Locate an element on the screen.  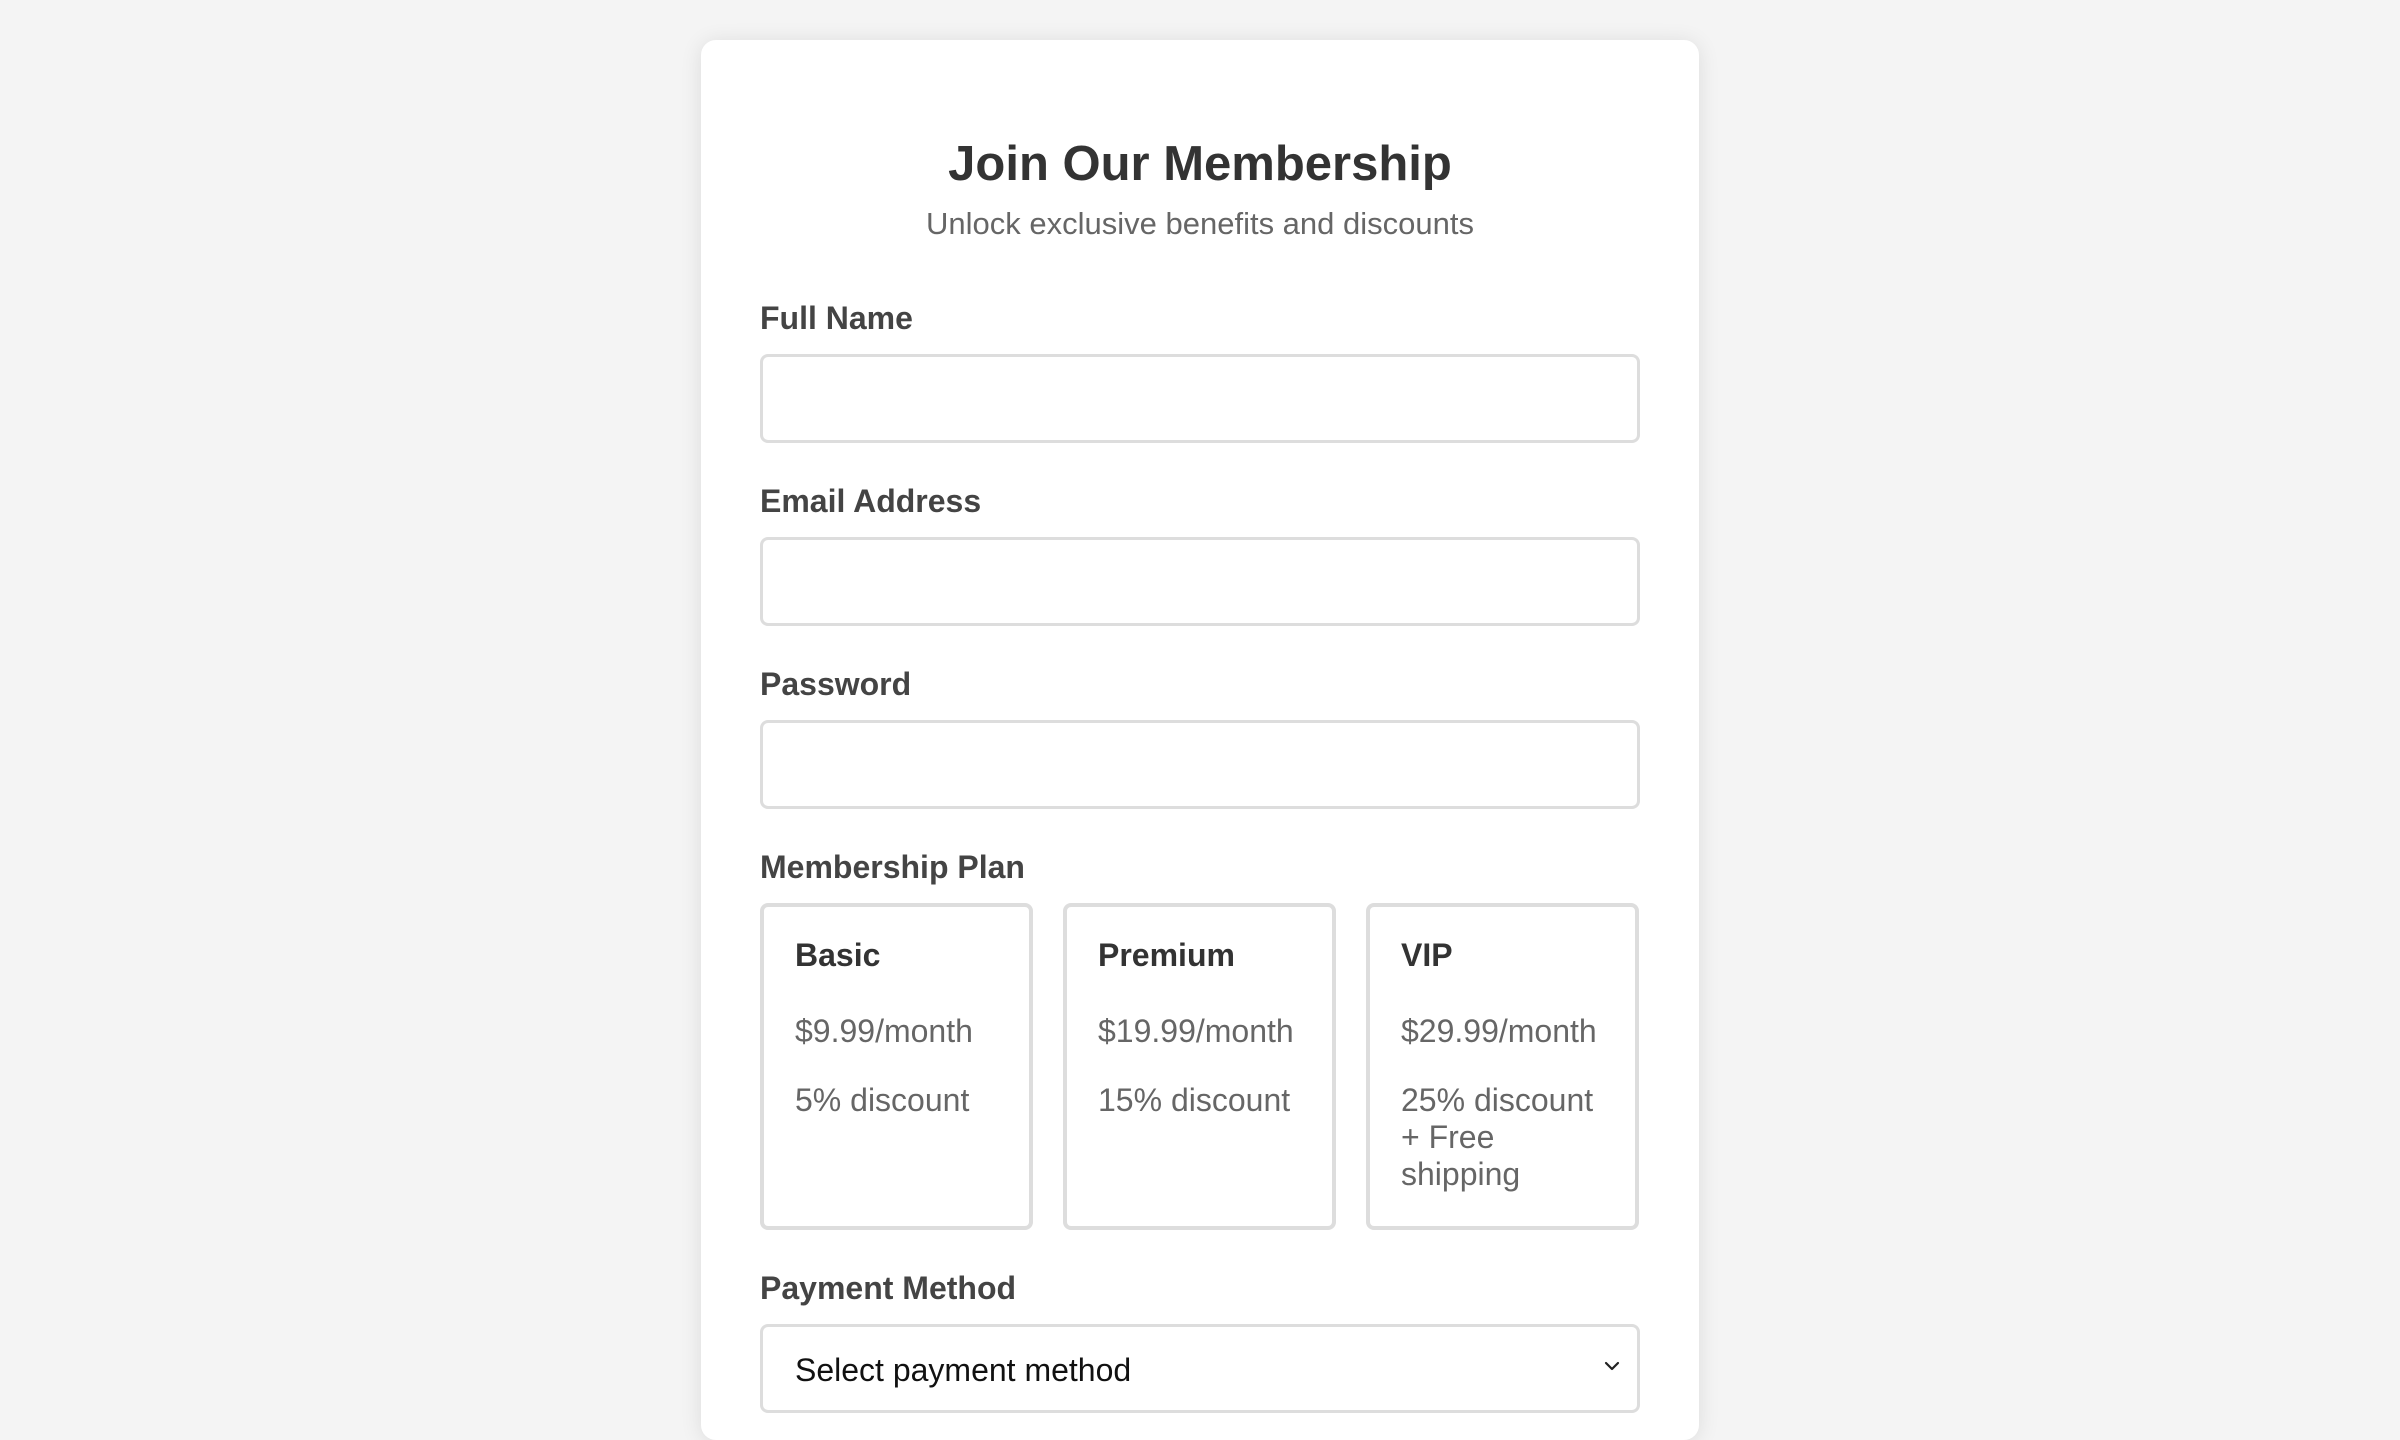
plan-name: Basic is located at coordinates (838, 955).